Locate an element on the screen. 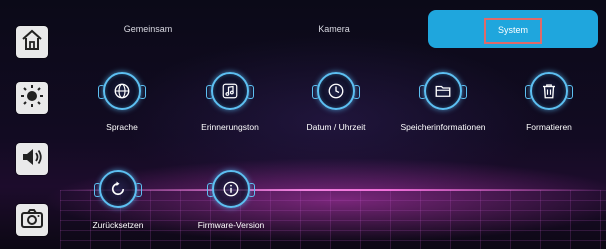  tab-kamera: Kamera is located at coordinates (334, 29).